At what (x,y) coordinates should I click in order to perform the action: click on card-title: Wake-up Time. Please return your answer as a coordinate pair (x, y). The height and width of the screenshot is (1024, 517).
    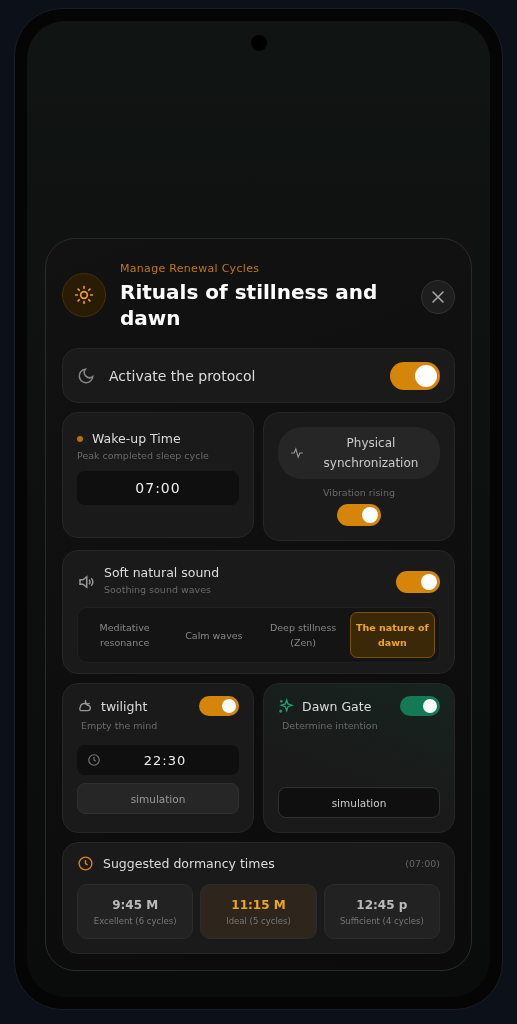
    Looking at the image, I should click on (136, 438).